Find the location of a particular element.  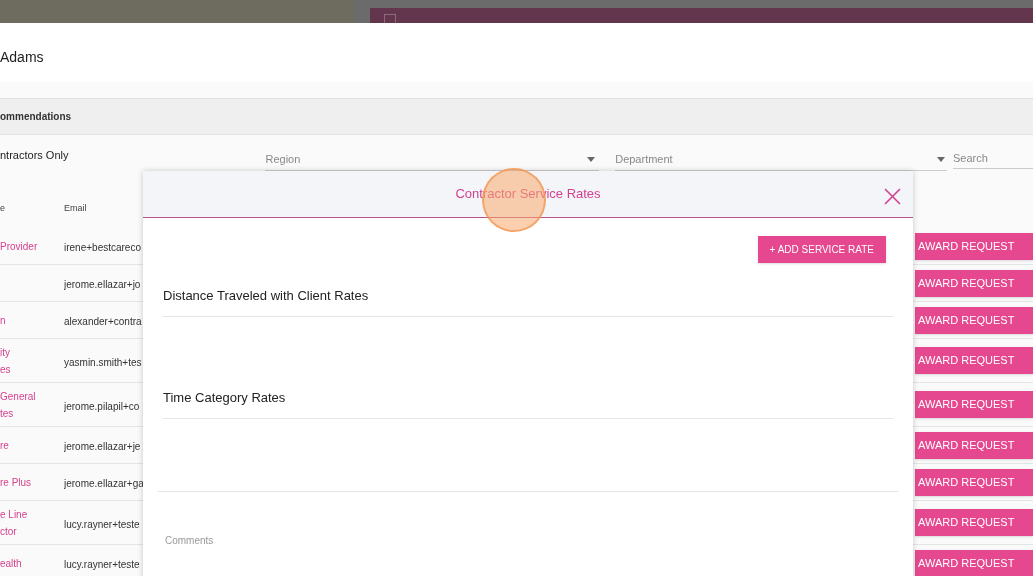

contractor-name-link: e Line is located at coordinates (32, 514).